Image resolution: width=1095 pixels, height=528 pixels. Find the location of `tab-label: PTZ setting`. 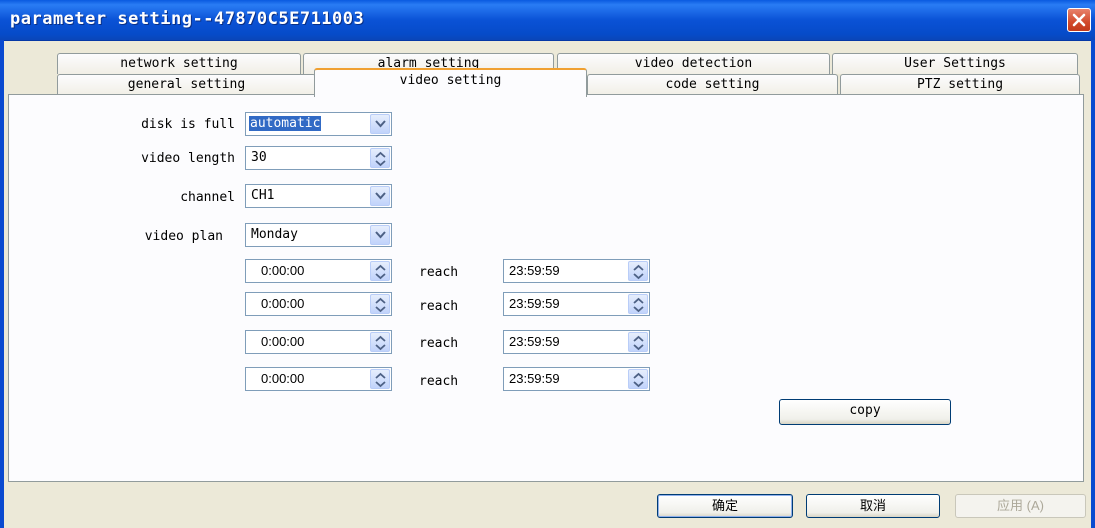

tab-label: PTZ setting is located at coordinates (960, 84).